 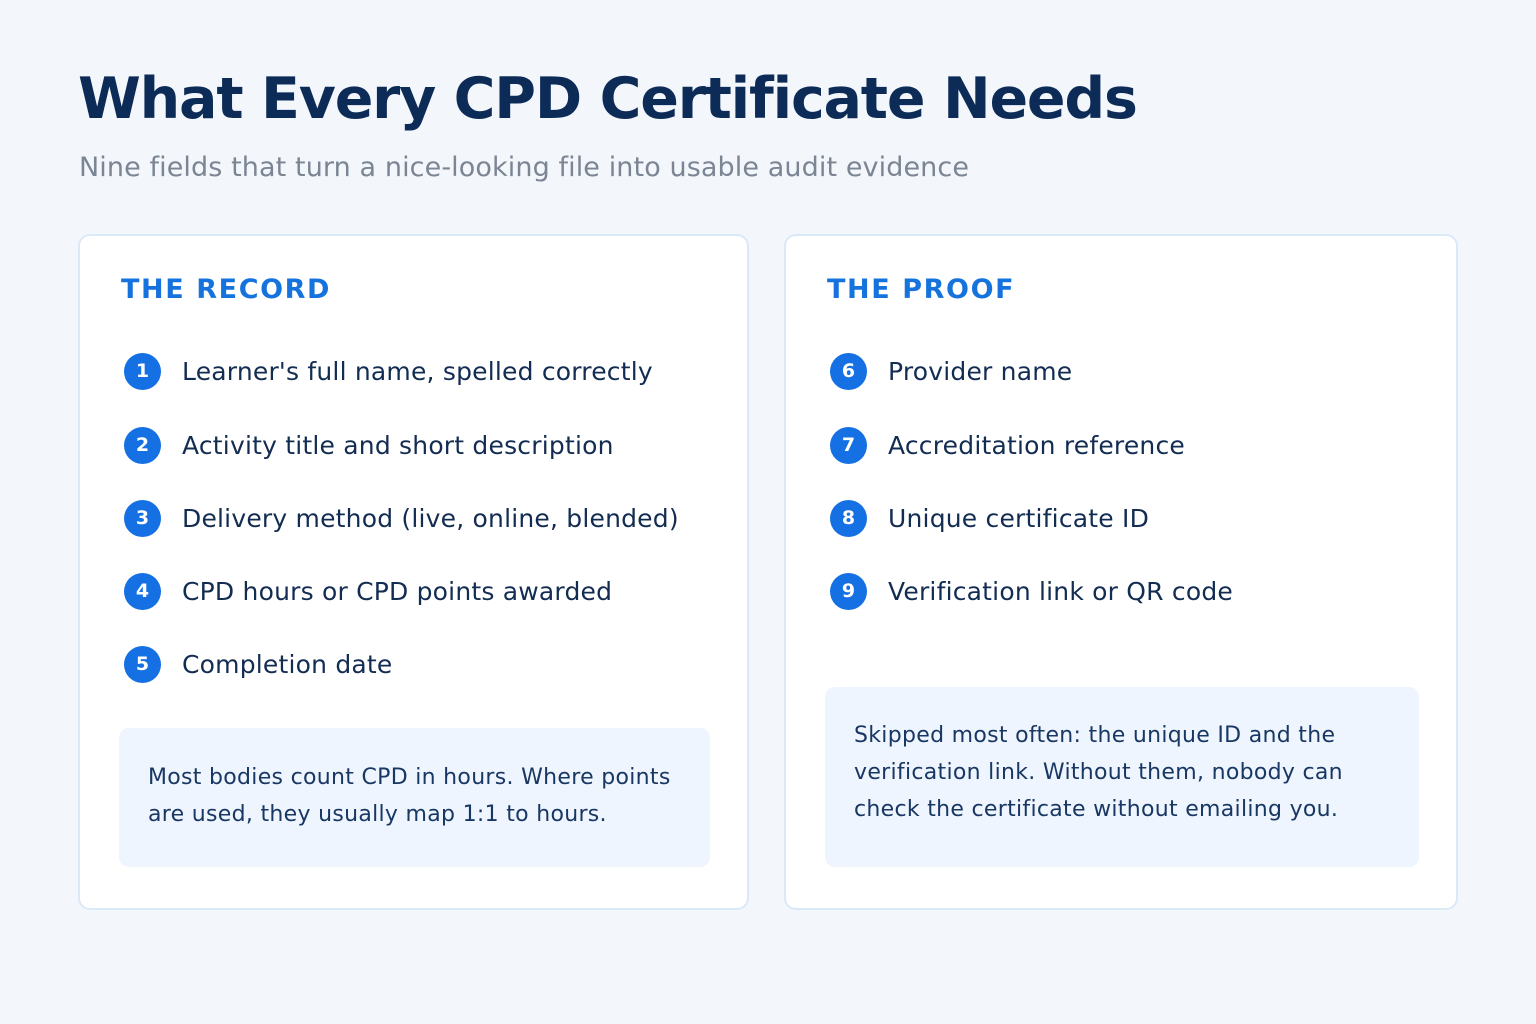 I want to click on number-badge-7: 7, so click(x=848, y=445).